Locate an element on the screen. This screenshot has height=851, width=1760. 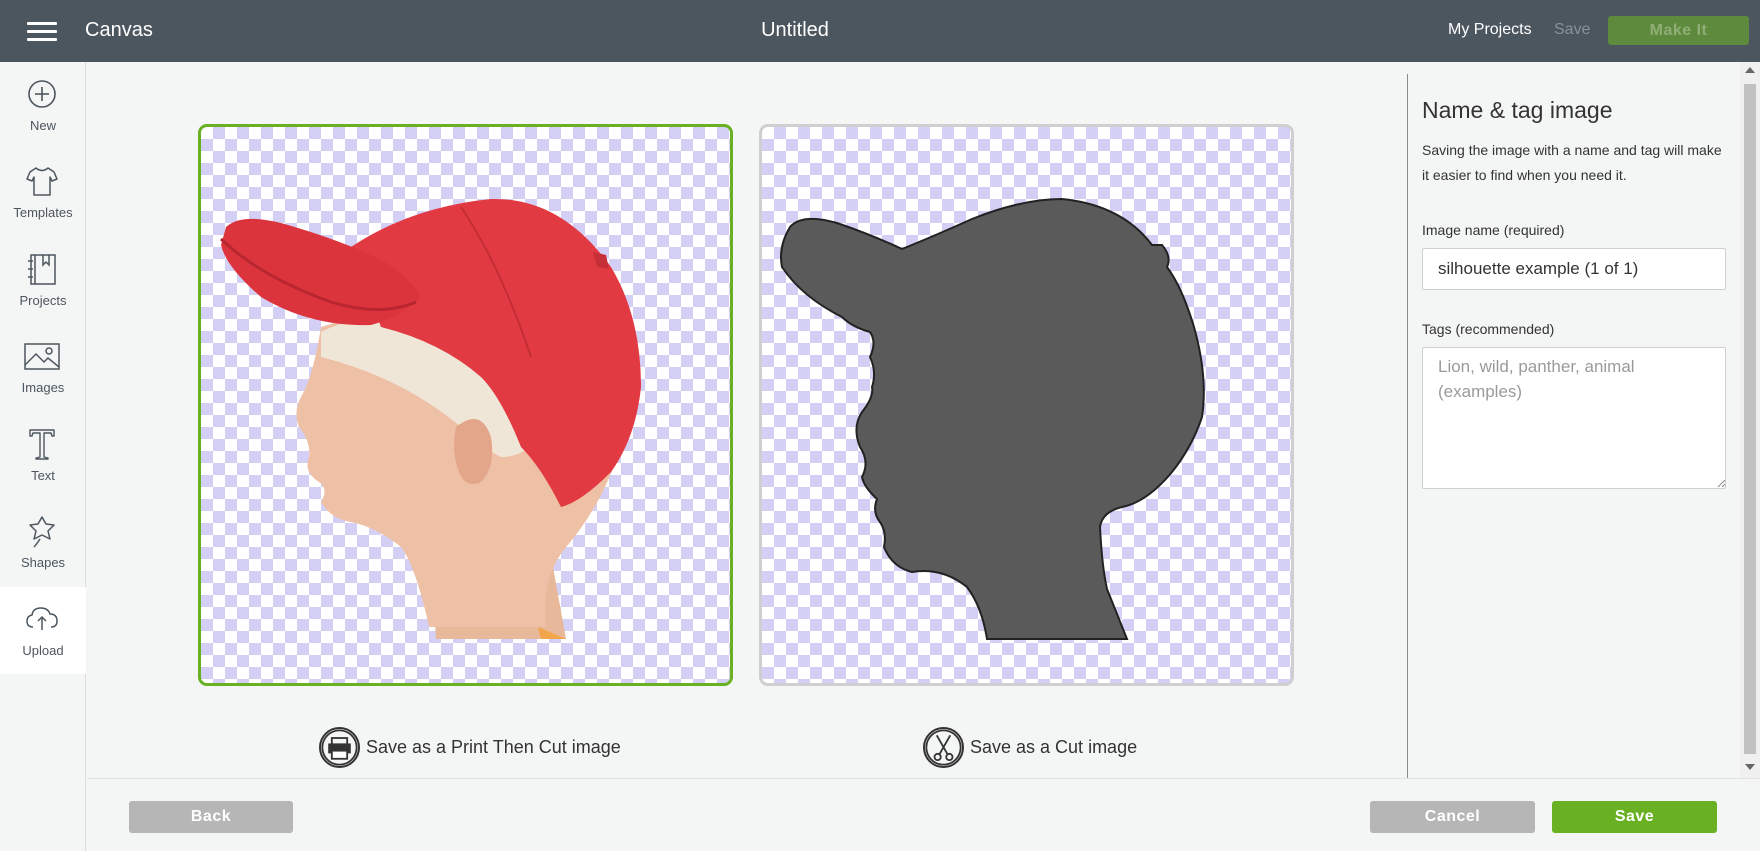
vertical-scrollbar is located at coordinates (1750, 420).